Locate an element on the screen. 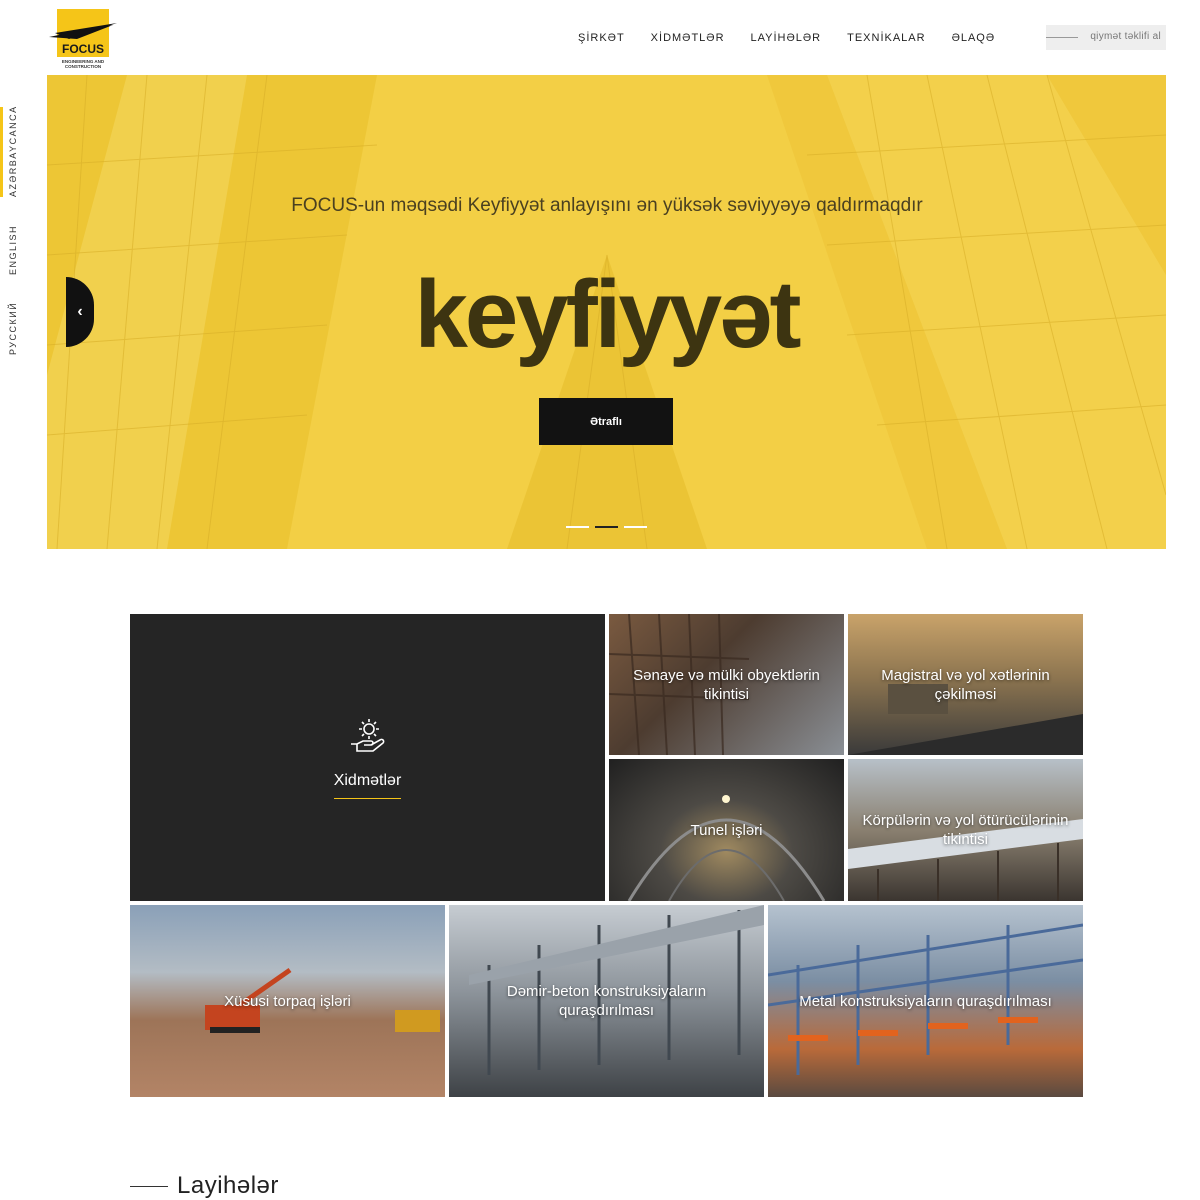 The width and height of the screenshot is (1200, 1200). focus-logo: FOCUS ENGINEERING AND CONSTRUCTION is located at coordinates (83, 39).